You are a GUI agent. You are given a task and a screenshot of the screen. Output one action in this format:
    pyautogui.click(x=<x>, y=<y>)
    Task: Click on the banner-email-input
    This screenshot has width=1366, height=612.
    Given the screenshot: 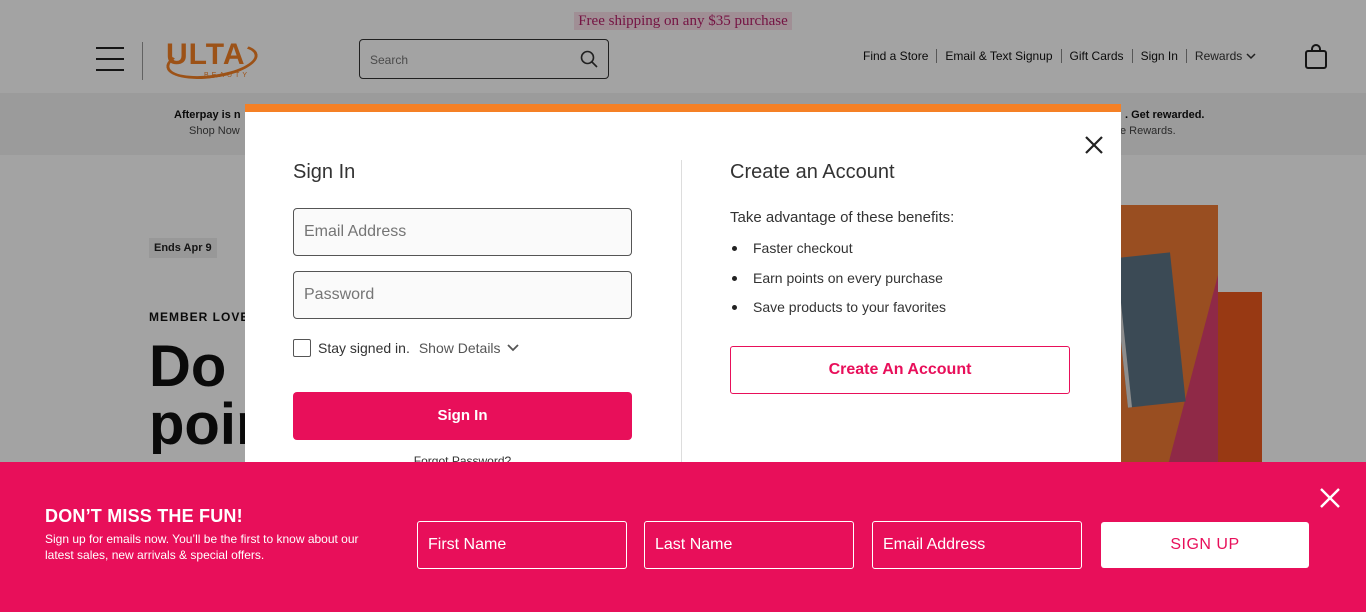 What is the action you would take?
    pyautogui.click(x=978, y=545)
    